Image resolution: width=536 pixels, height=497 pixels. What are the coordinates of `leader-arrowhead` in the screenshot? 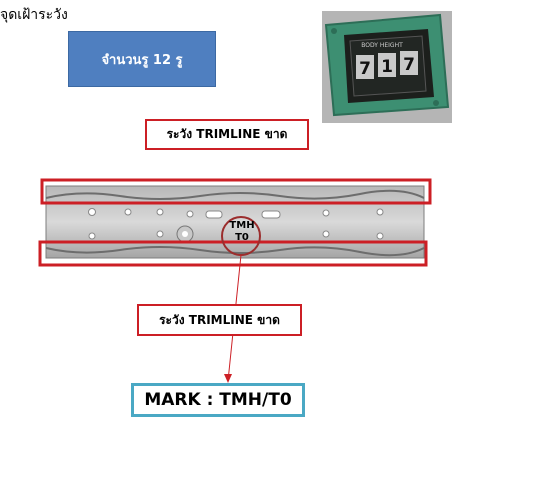 It's located at (228, 378).